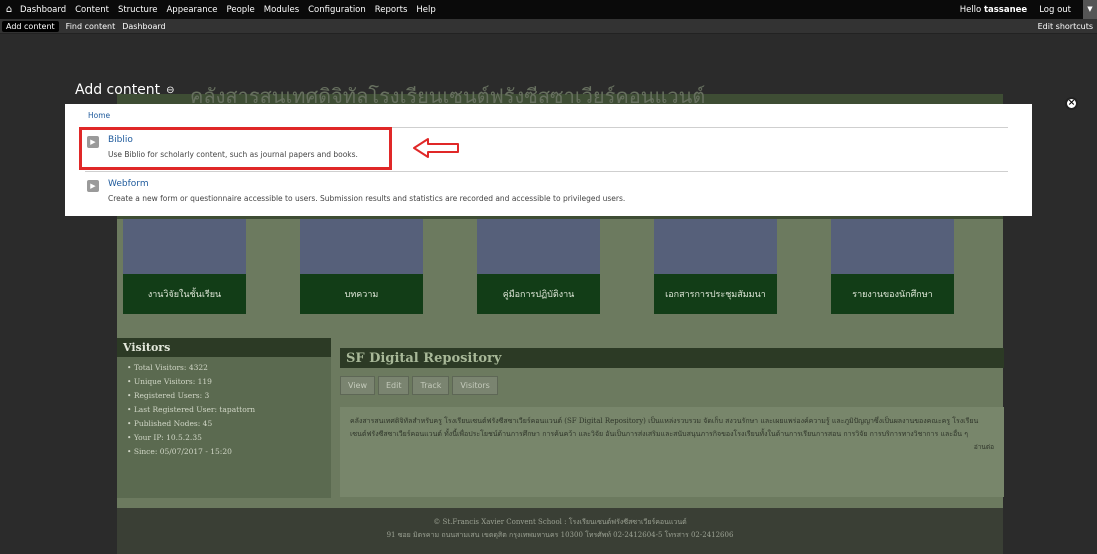 The image size is (1097, 554). I want to click on menu-modules: Modules, so click(281, 10).